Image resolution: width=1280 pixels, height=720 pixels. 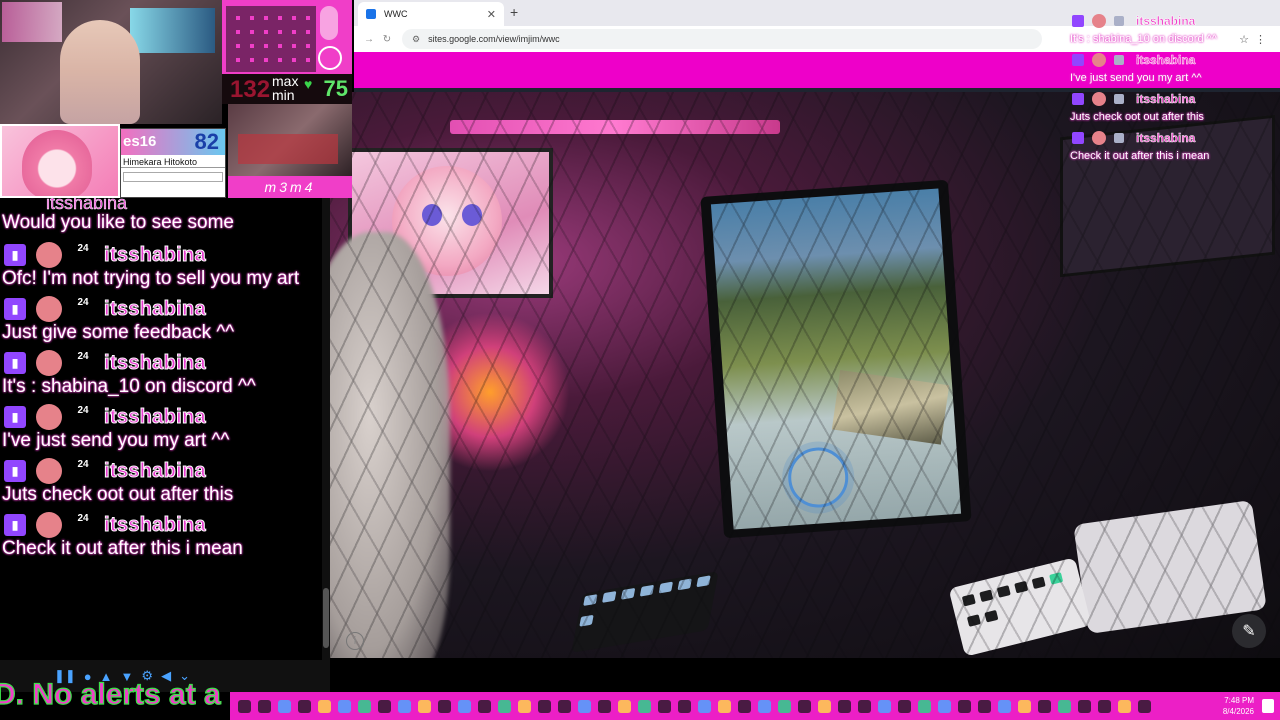 I want to click on keyboard-overlay, so click(x=287, y=37).